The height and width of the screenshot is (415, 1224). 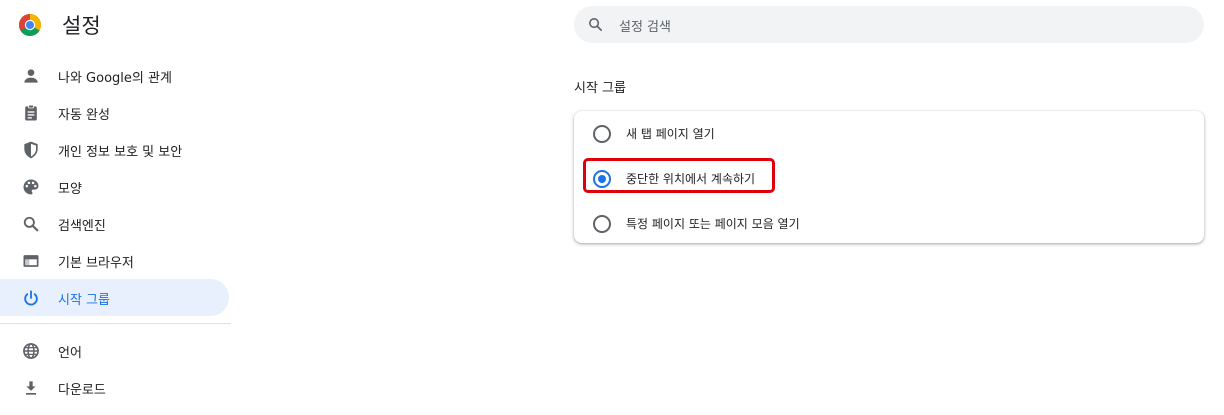 I want to click on radio-button-selected, so click(x=602, y=179).